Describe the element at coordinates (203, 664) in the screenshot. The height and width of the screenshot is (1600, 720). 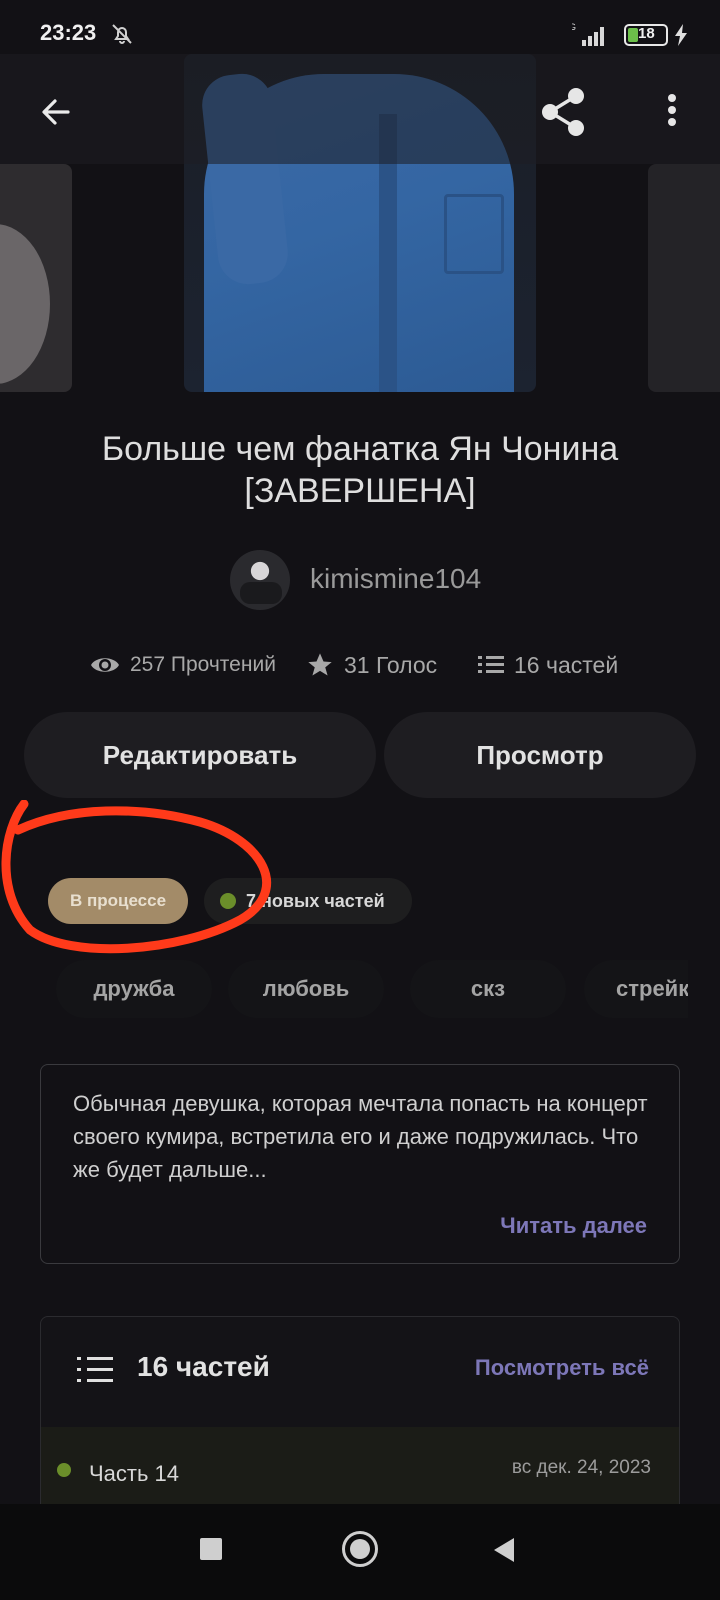
I see `reads-count: 257 Прочтений` at that location.